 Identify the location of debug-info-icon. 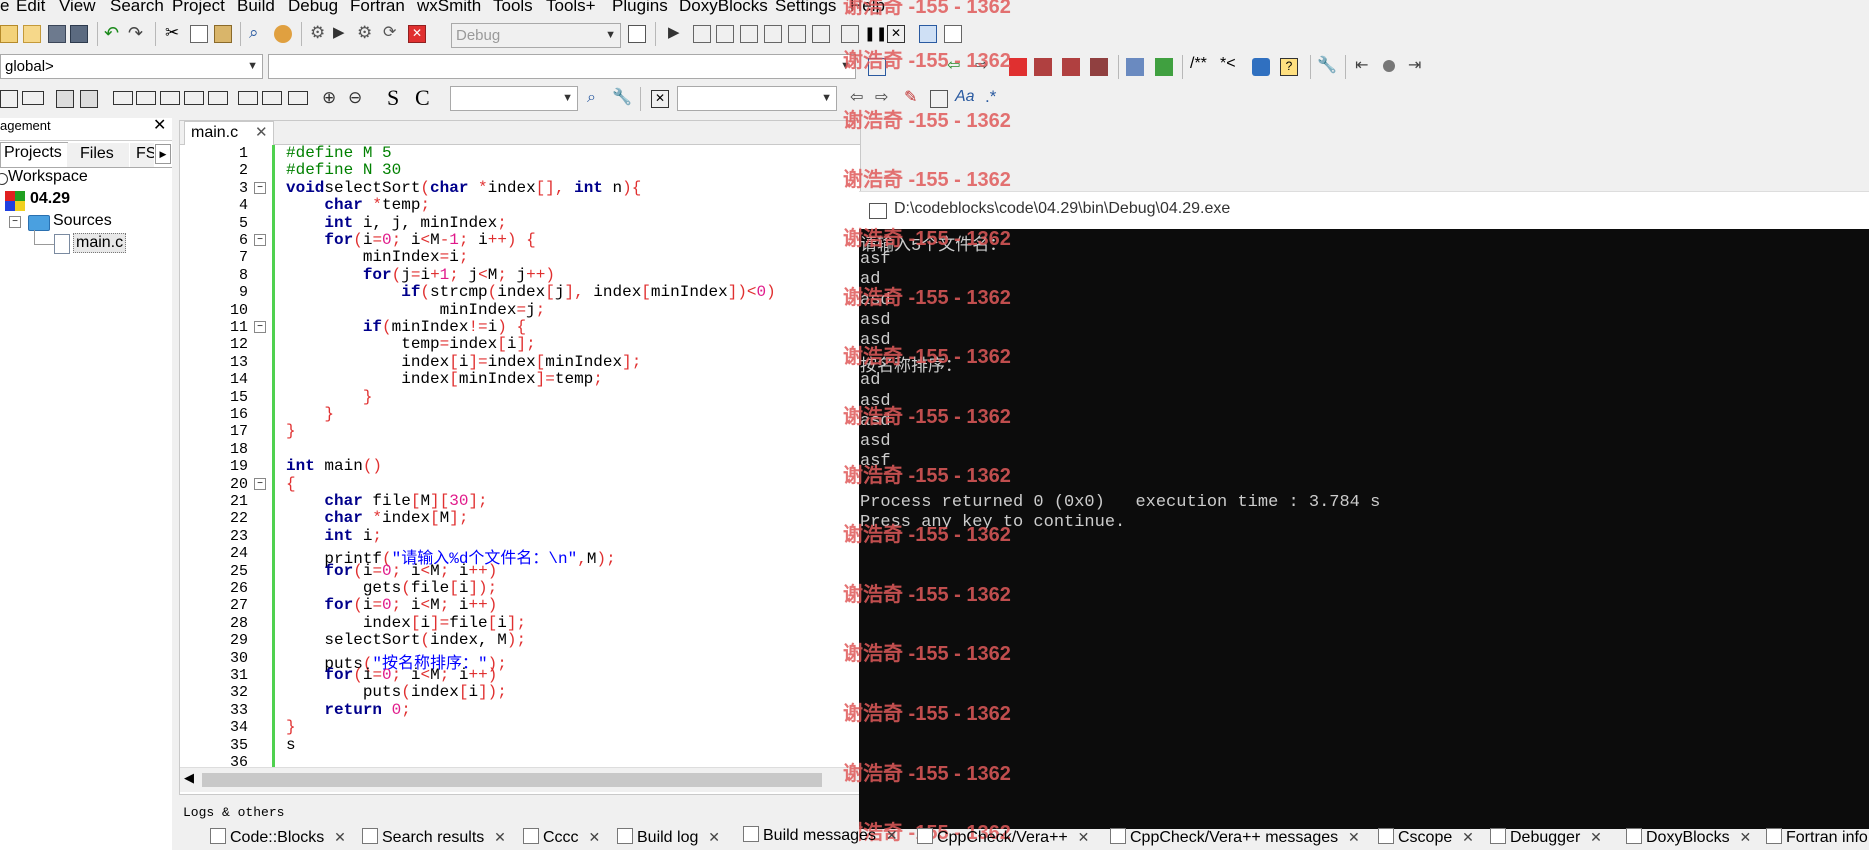
(953, 34).